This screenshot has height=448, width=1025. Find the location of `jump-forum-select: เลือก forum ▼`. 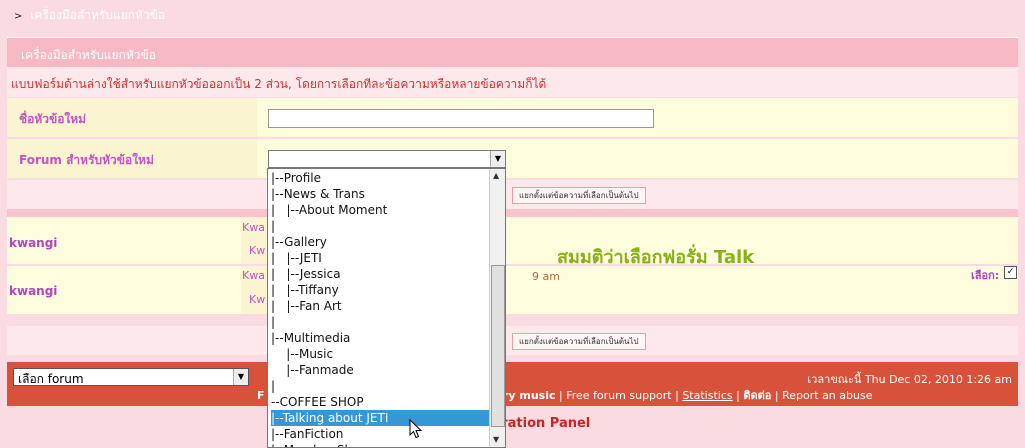

jump-forum-select: เลือก forum ▼ is located at coordinates (131, 377).